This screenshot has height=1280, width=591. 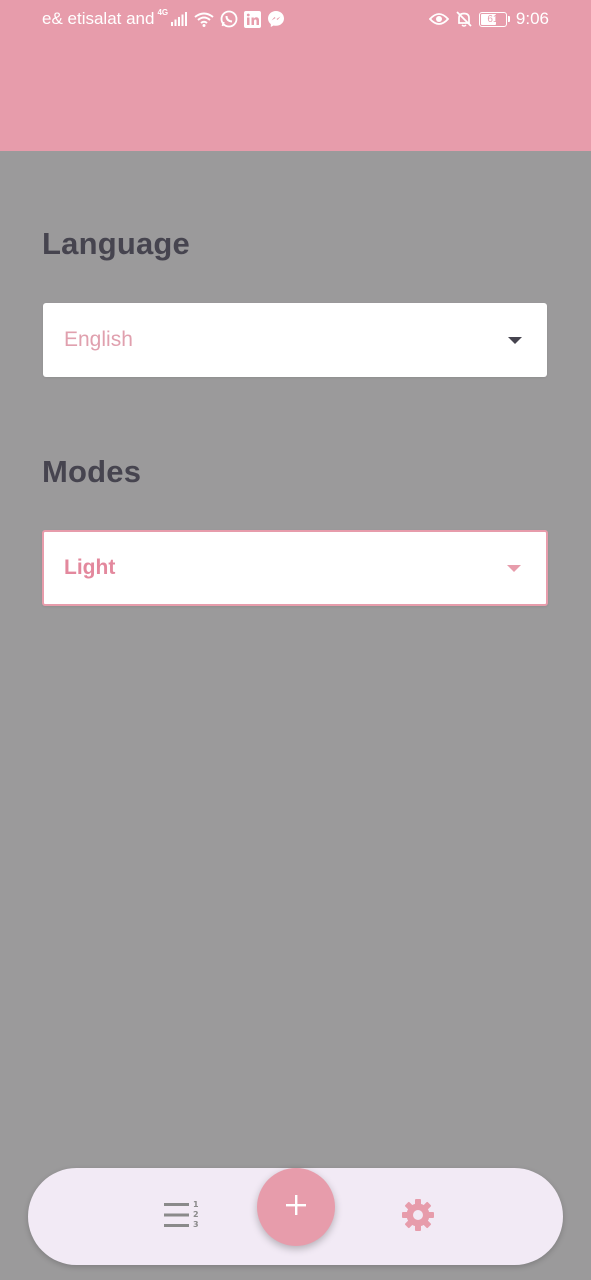 I want to click on eye-comfort-icon, so click(x=438, y=19).